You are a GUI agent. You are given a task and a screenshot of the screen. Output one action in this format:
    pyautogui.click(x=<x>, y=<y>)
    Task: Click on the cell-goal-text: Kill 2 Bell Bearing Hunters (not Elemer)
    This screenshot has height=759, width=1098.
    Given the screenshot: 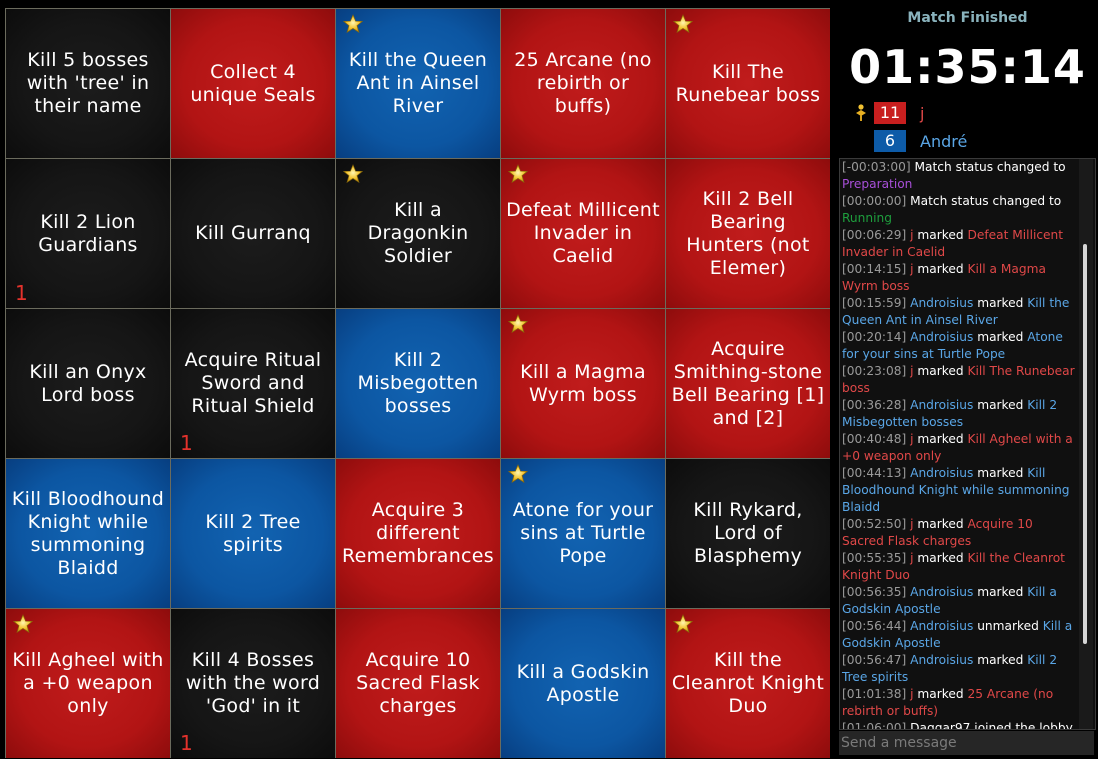 What is the action you would take?
    pyautogui.click(x=748, y=233)
    